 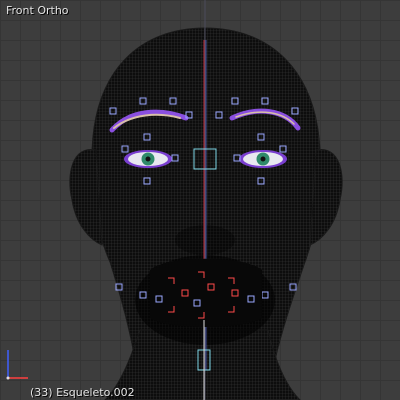 What do you see at coordinates (263, 159) in the screenshot?
I see `right-eye` at bounding box center [263, 159].